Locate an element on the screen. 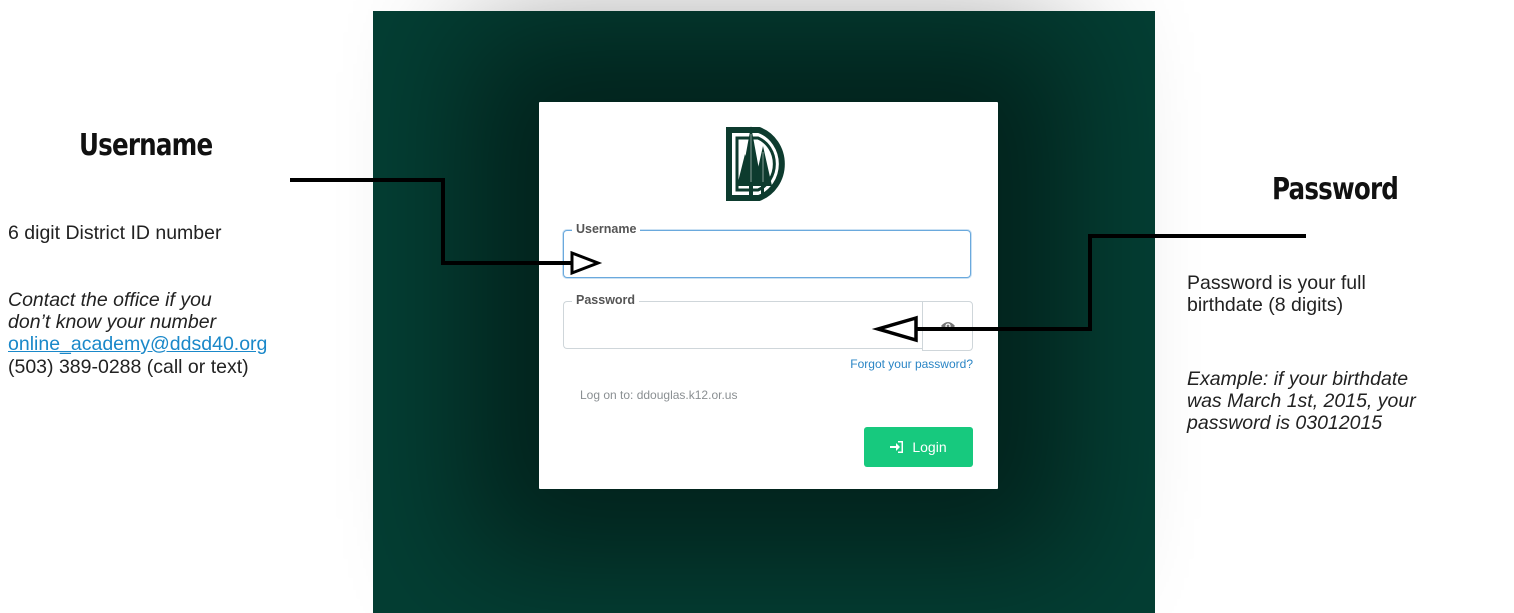  username-arrow is located at coordinates (446, 227).